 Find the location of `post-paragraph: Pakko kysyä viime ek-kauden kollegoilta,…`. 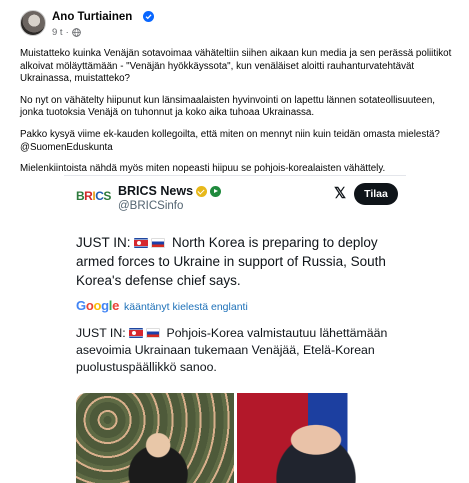

post-paragraph: Pakko kysyä viime ek-kauden kollegoilta,… is located at coordinates (230, 140).